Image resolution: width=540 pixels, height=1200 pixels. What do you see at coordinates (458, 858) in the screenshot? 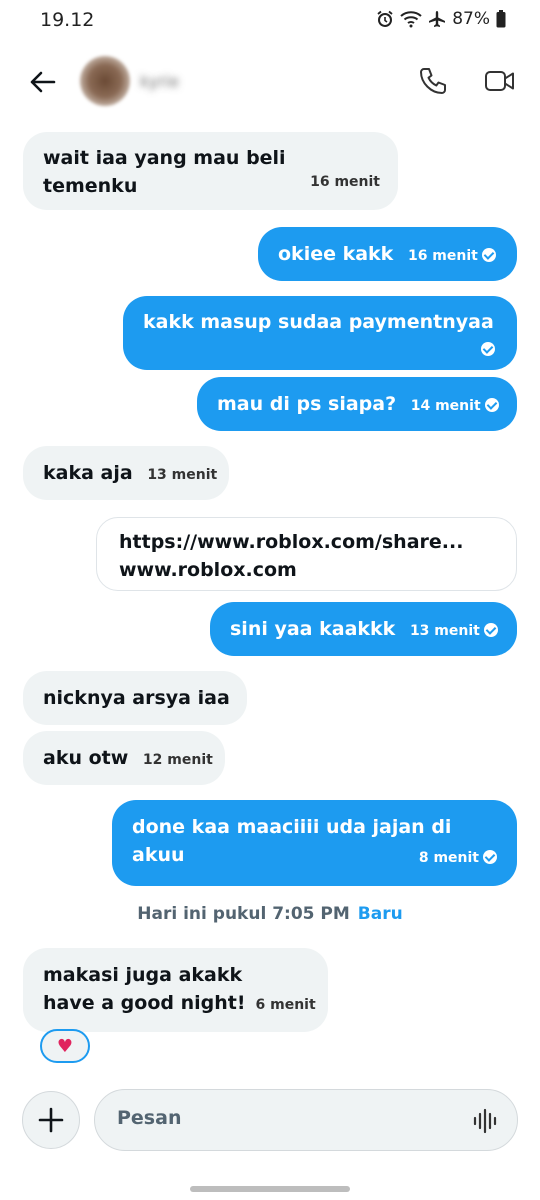
I see `message-timestamp: 8 menit` at bounding box center [458, 858].